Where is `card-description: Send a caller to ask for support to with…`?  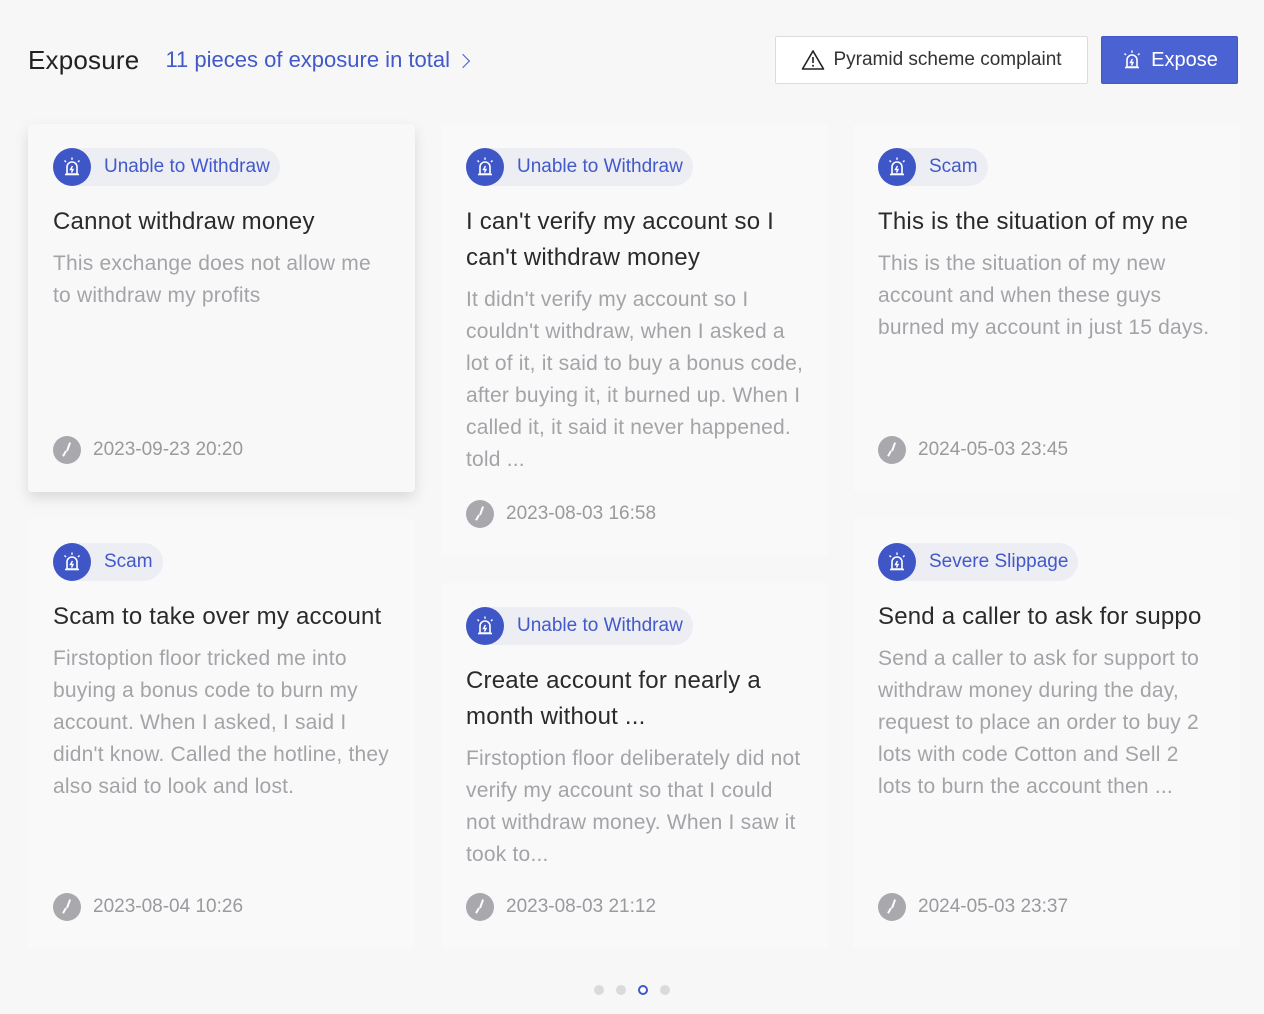 card-description: Send a caller to ask for support to with… is located at coordinates (1039, 722).